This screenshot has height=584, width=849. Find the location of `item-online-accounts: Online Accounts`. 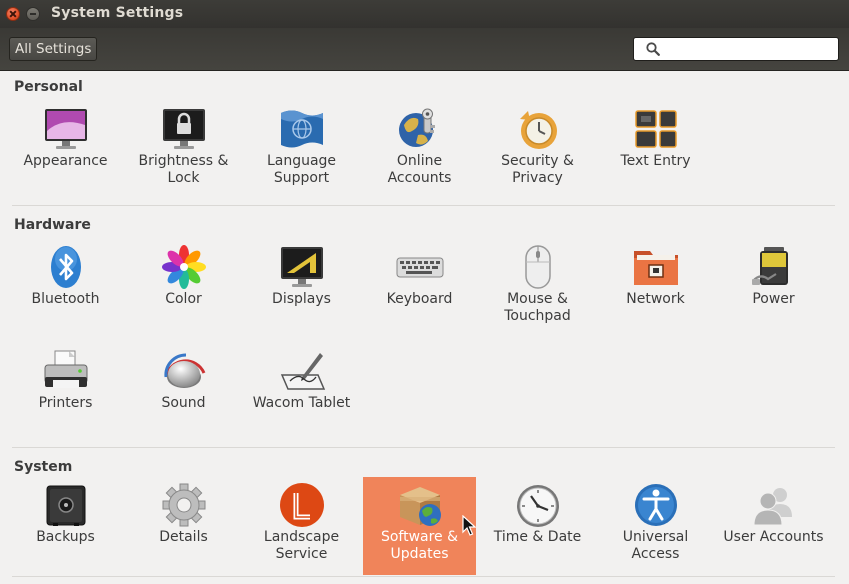

item-online-accounts: Online Accounts is located at coordinates (419, 150).